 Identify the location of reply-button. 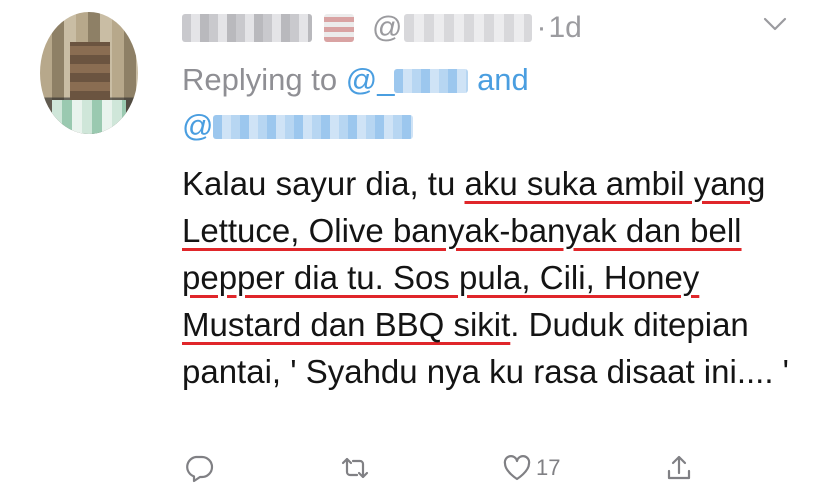
(199, 468).